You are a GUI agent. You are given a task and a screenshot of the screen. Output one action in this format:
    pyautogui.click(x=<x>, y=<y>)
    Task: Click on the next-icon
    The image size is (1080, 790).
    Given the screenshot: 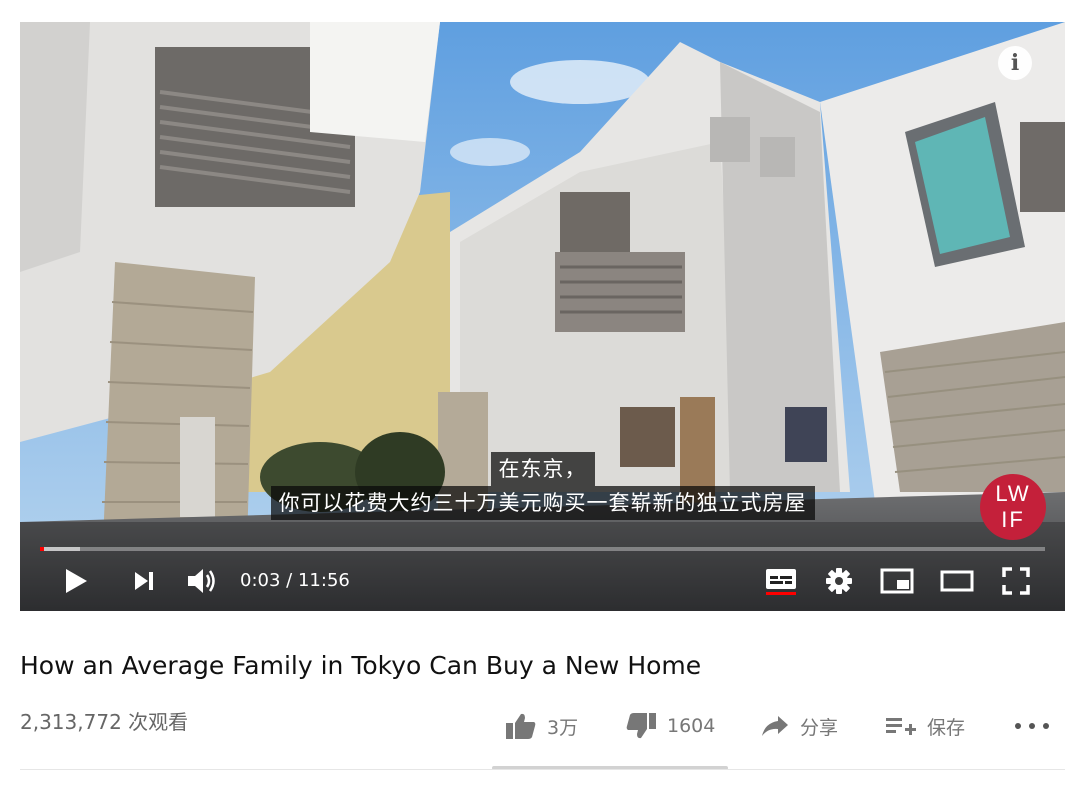 What is the action you would take?
    pyautogui.click(x=144, y=581)
    